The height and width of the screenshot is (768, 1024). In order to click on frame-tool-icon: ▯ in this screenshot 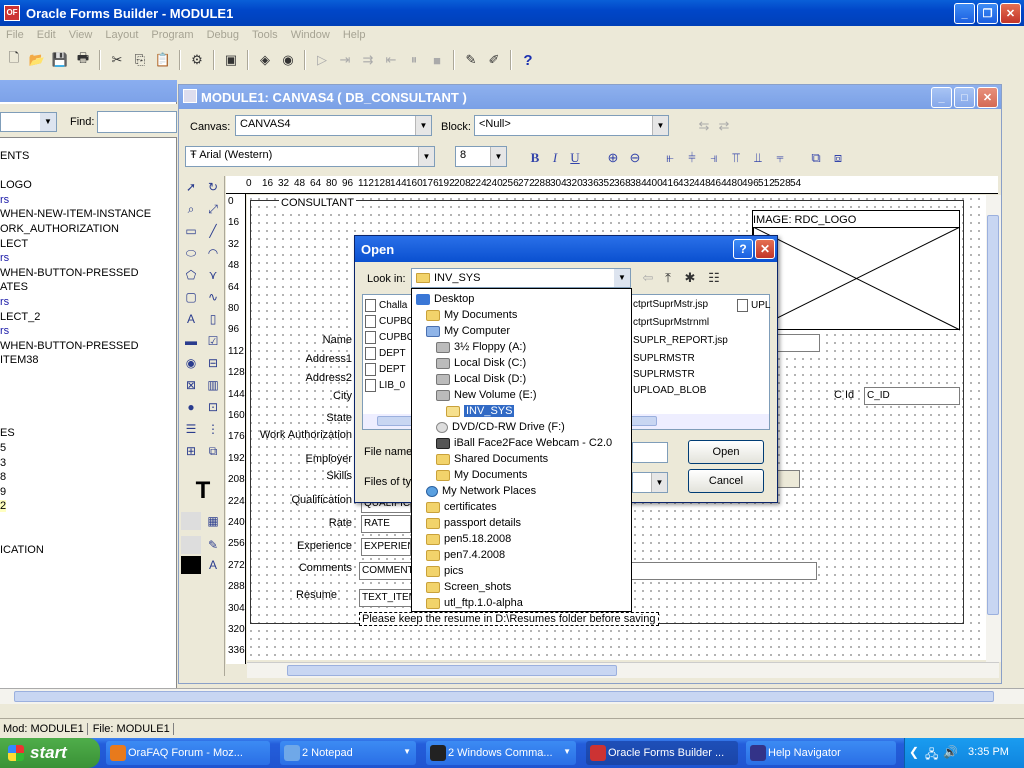, I will do `click(213, 319)`.